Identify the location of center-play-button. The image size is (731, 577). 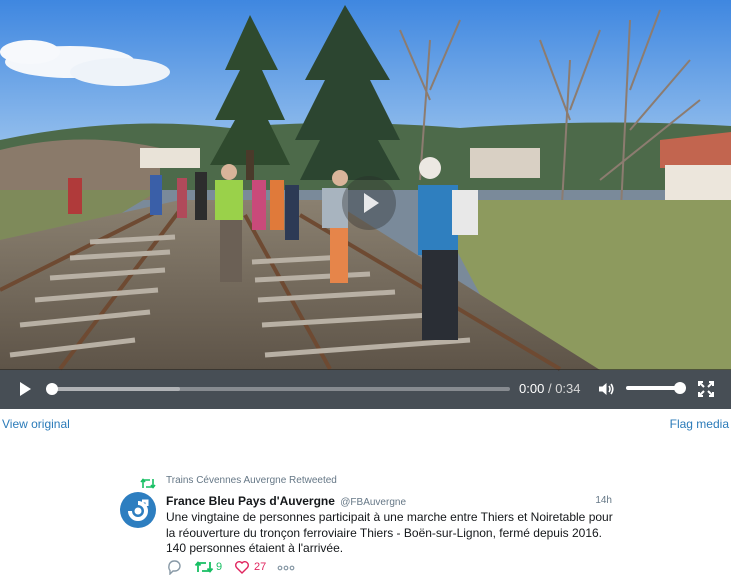
(369, 203).